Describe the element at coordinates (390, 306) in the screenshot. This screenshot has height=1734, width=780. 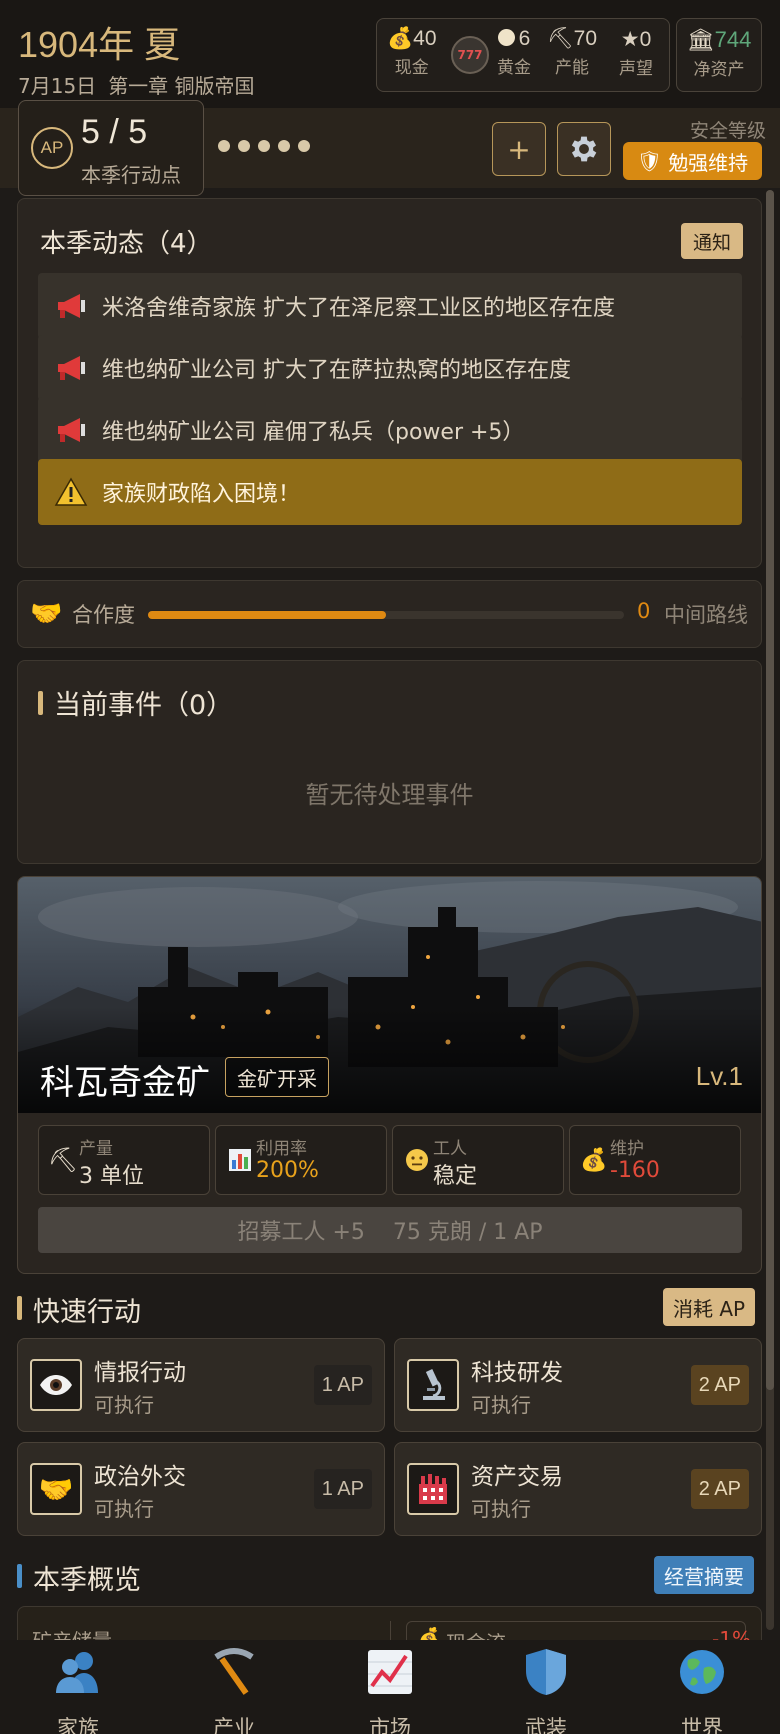
I see `news-item: 米洛舍维奇家族 扩大了在泽尼察工业区的地区存在度` at that location.